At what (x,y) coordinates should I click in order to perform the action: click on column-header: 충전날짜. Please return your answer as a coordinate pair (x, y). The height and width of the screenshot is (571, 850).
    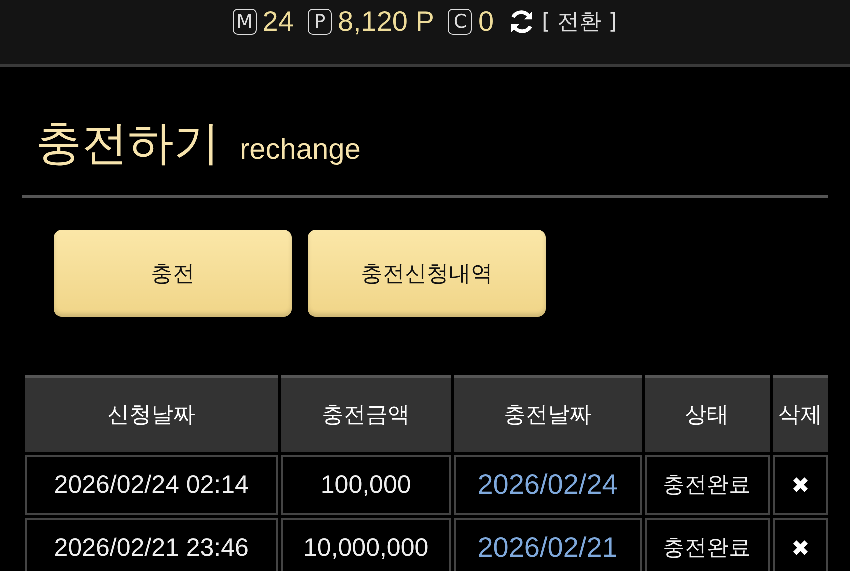
    Looking at the image, I should click on (548, 413).